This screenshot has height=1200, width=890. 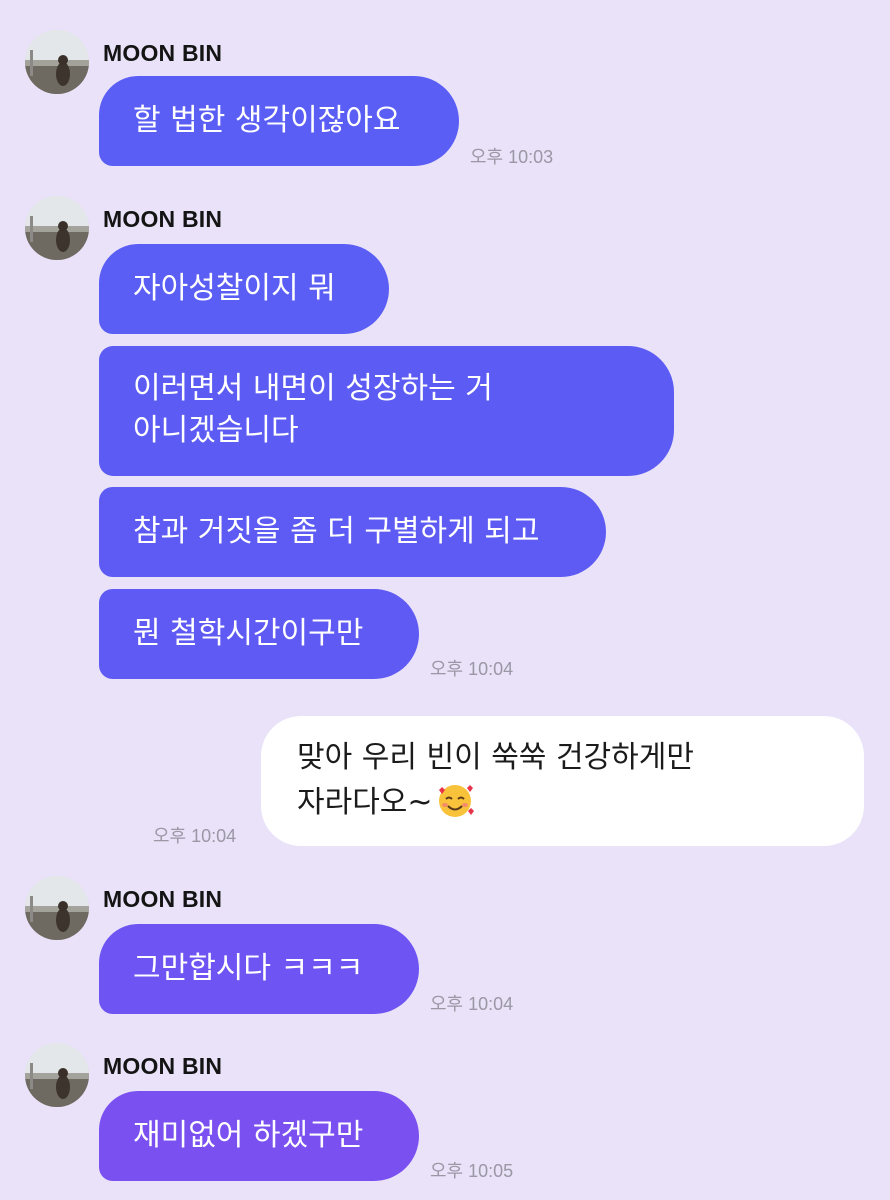 I want to click on message-text: 자라다오~, so click(x=365, y=802).